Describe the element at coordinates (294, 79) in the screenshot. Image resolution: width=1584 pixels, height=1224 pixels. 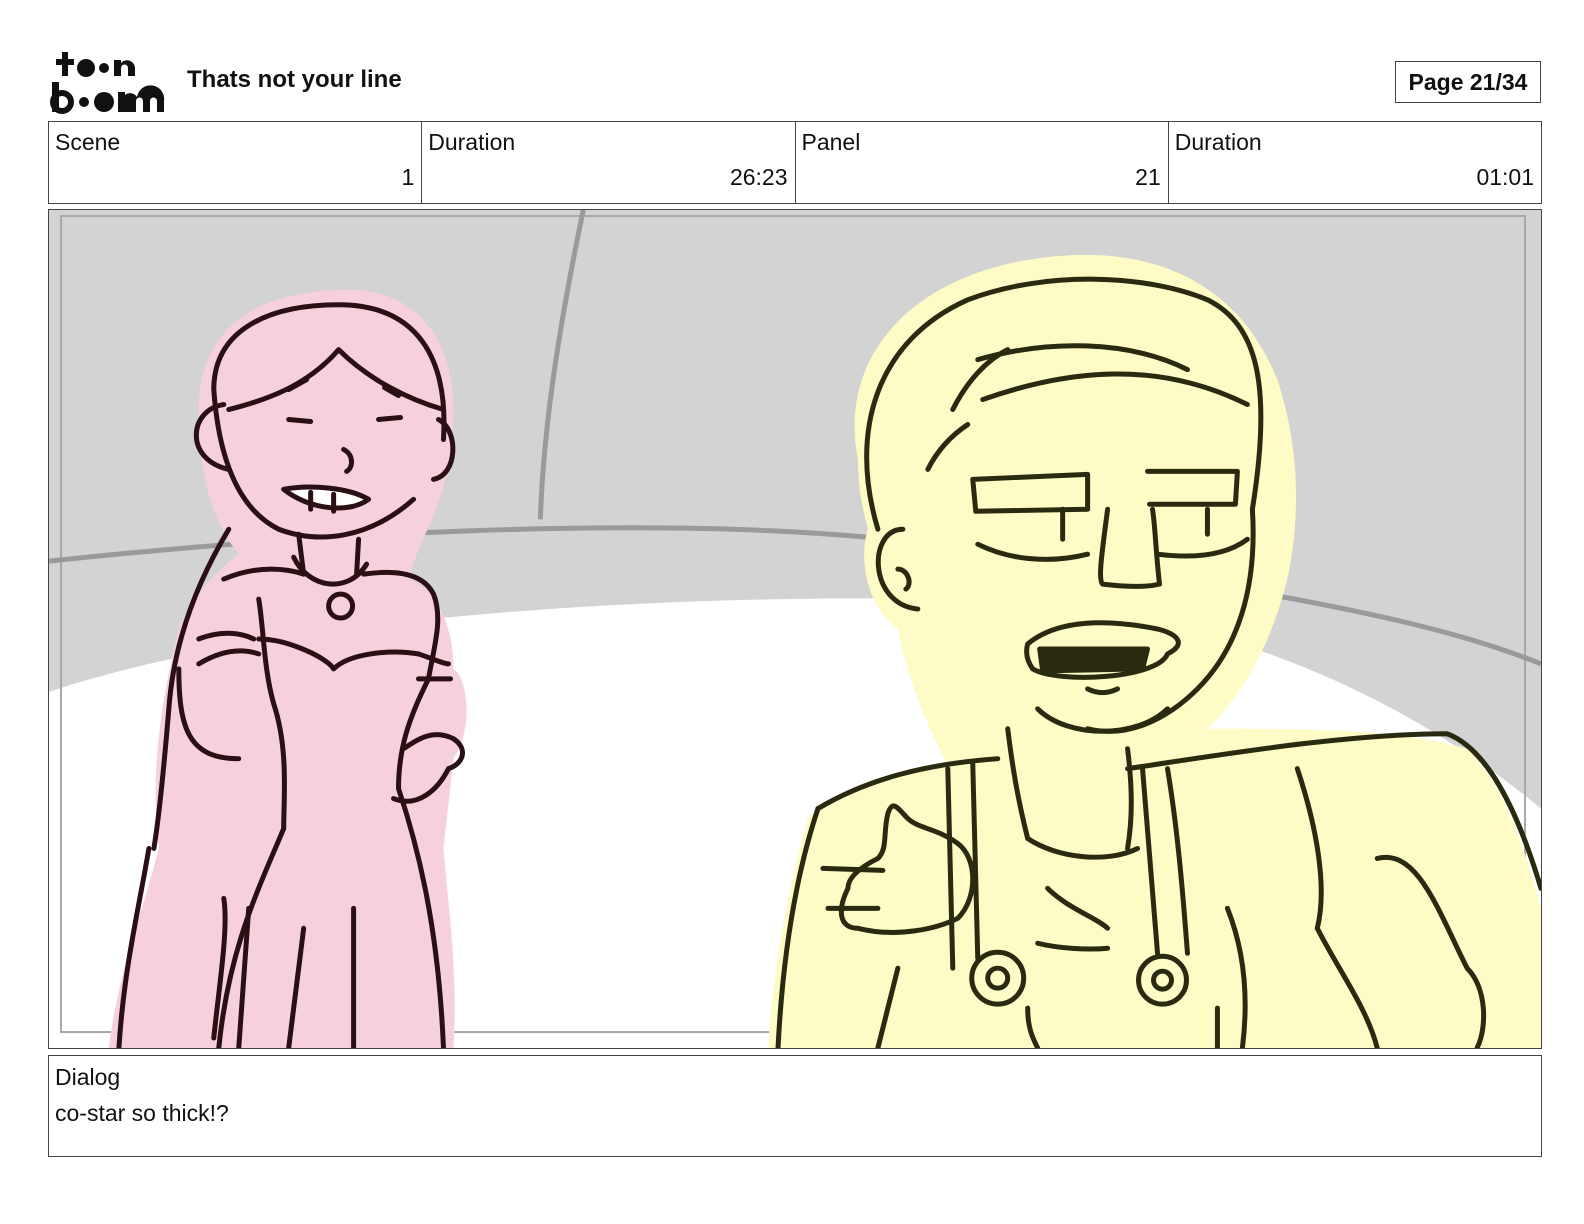
I see `document-title: Thats not your line` at that location.